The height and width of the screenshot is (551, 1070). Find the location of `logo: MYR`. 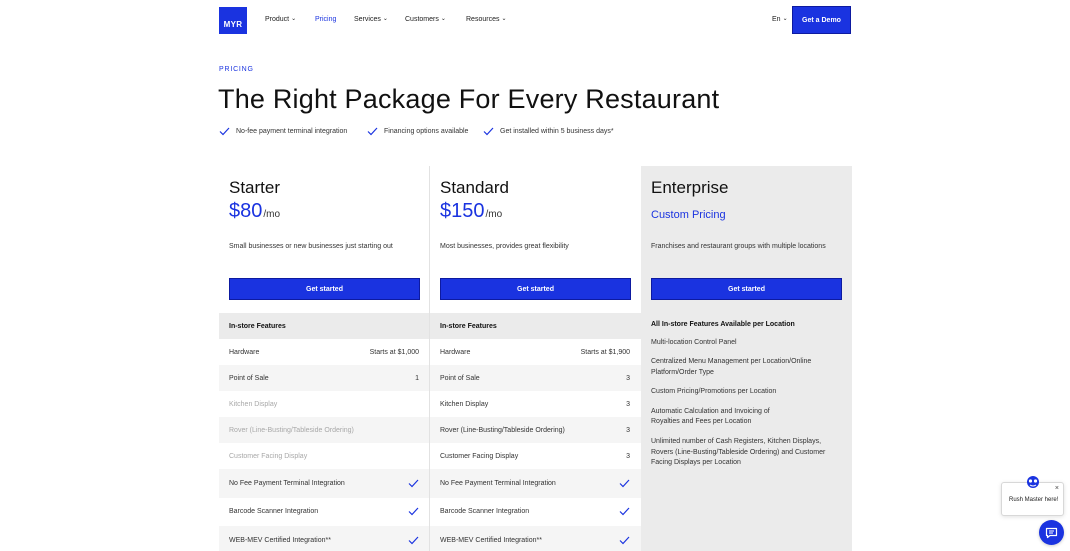

logo: MYR is located at coordinates (233, 20).